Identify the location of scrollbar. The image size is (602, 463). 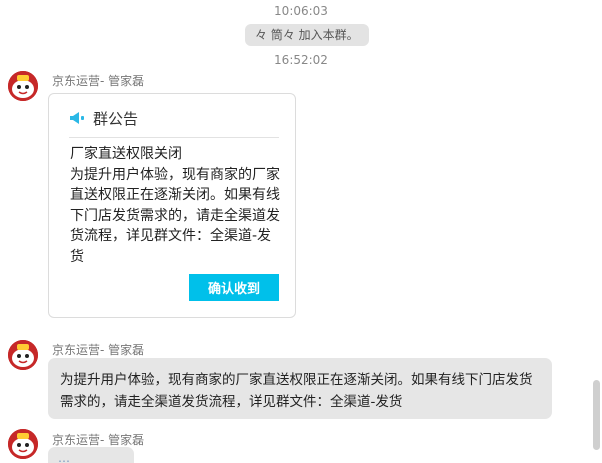
(596, 415).